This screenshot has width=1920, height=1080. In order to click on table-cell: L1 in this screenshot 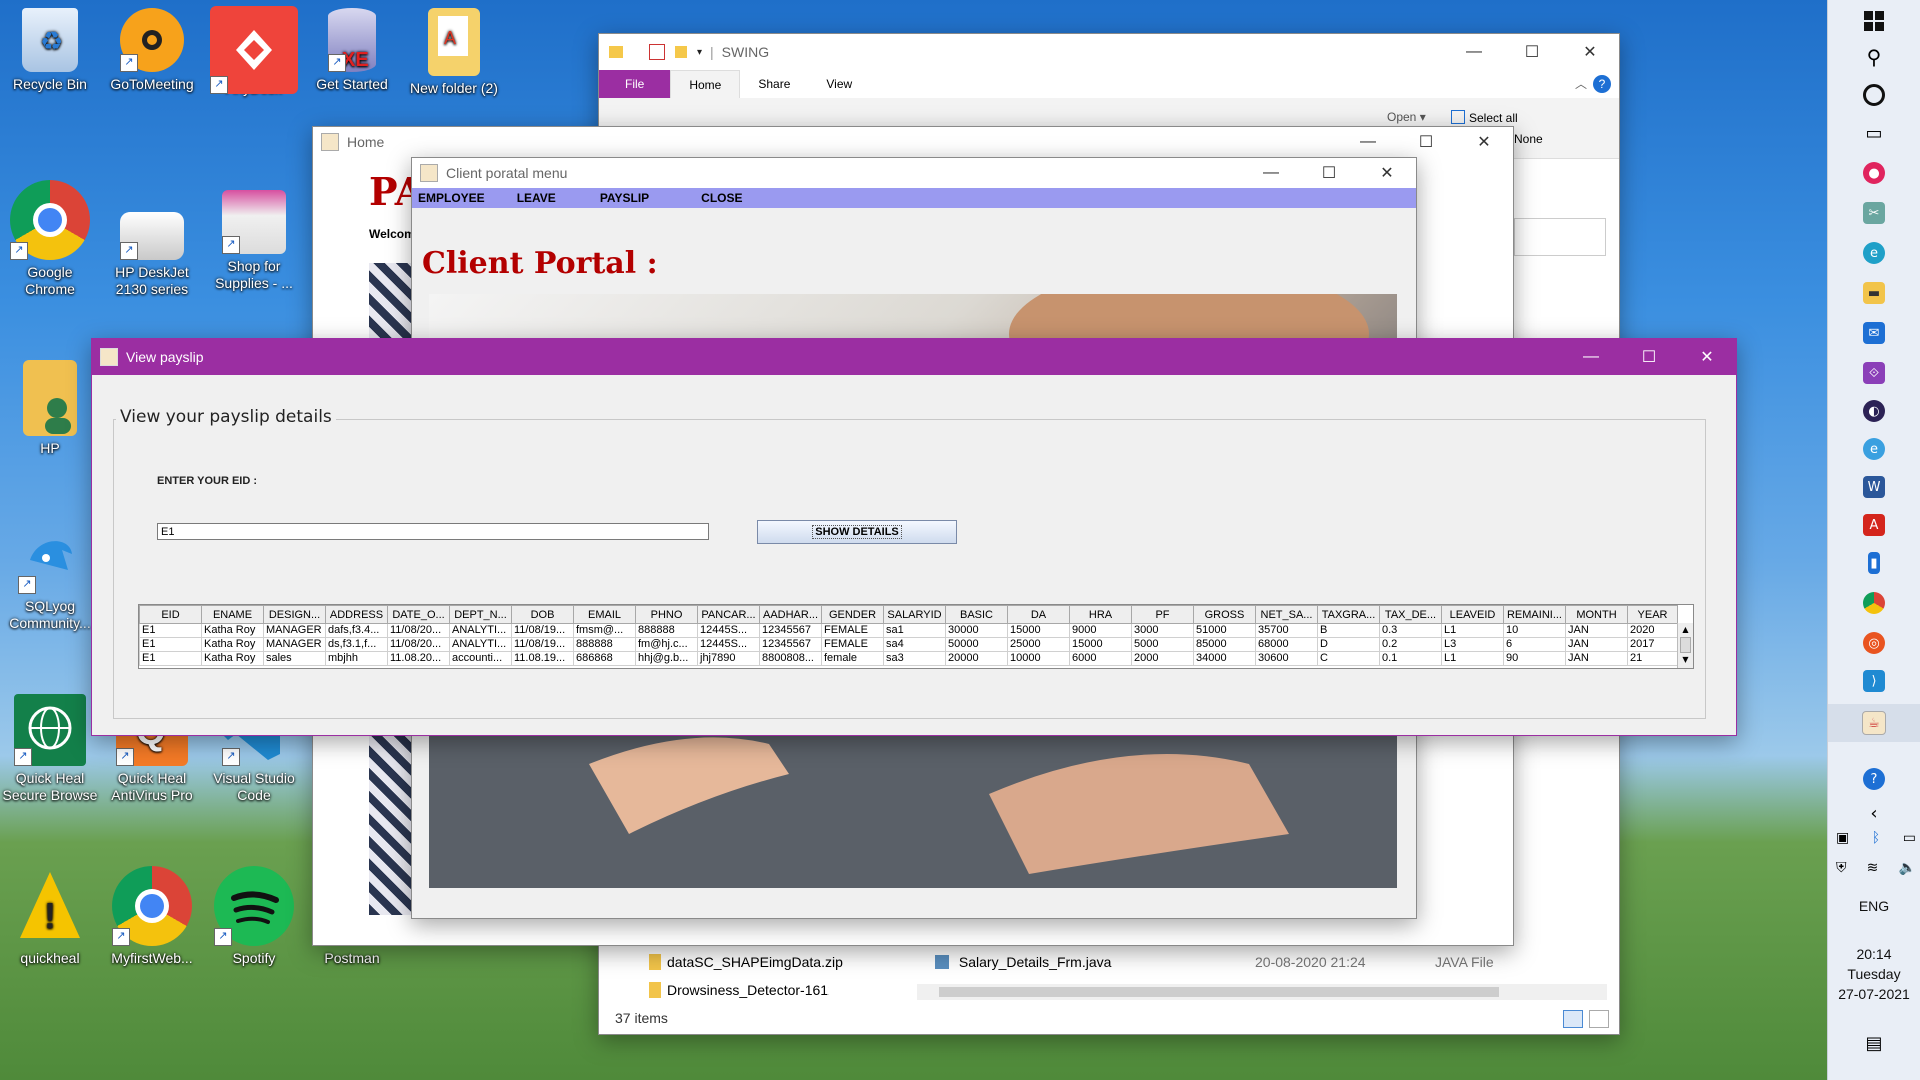, I will do `click(1472, 630)`.